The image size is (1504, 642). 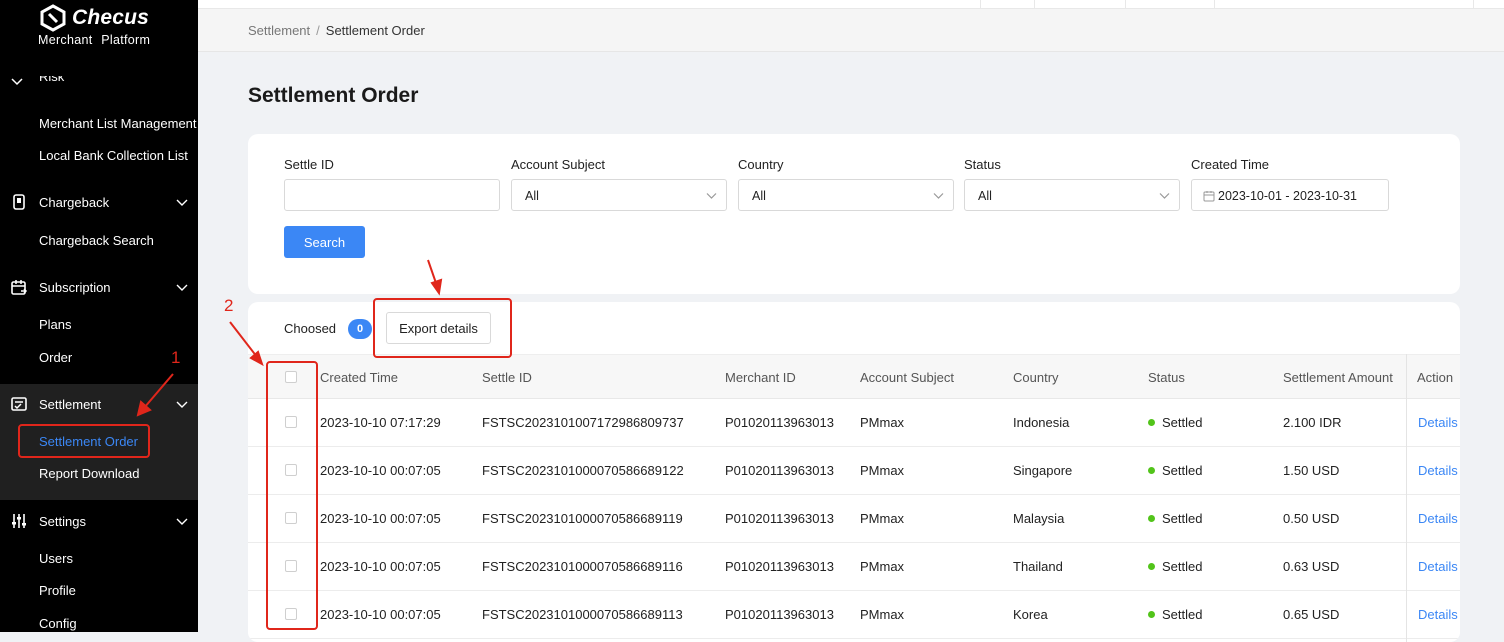 I want to click on annotation-highlight-checkboxes, so click(x=292, y=495).